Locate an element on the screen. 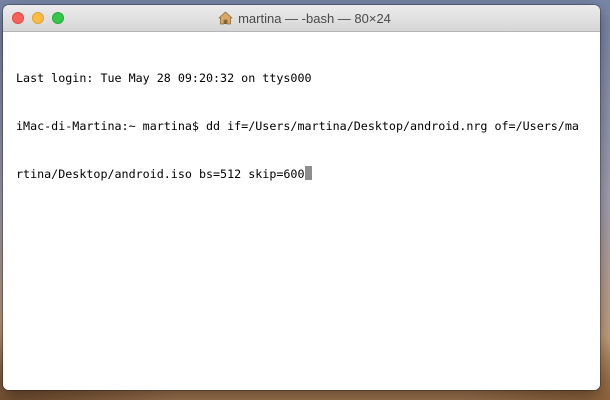  window-controls is located at coordinates (38, 18).